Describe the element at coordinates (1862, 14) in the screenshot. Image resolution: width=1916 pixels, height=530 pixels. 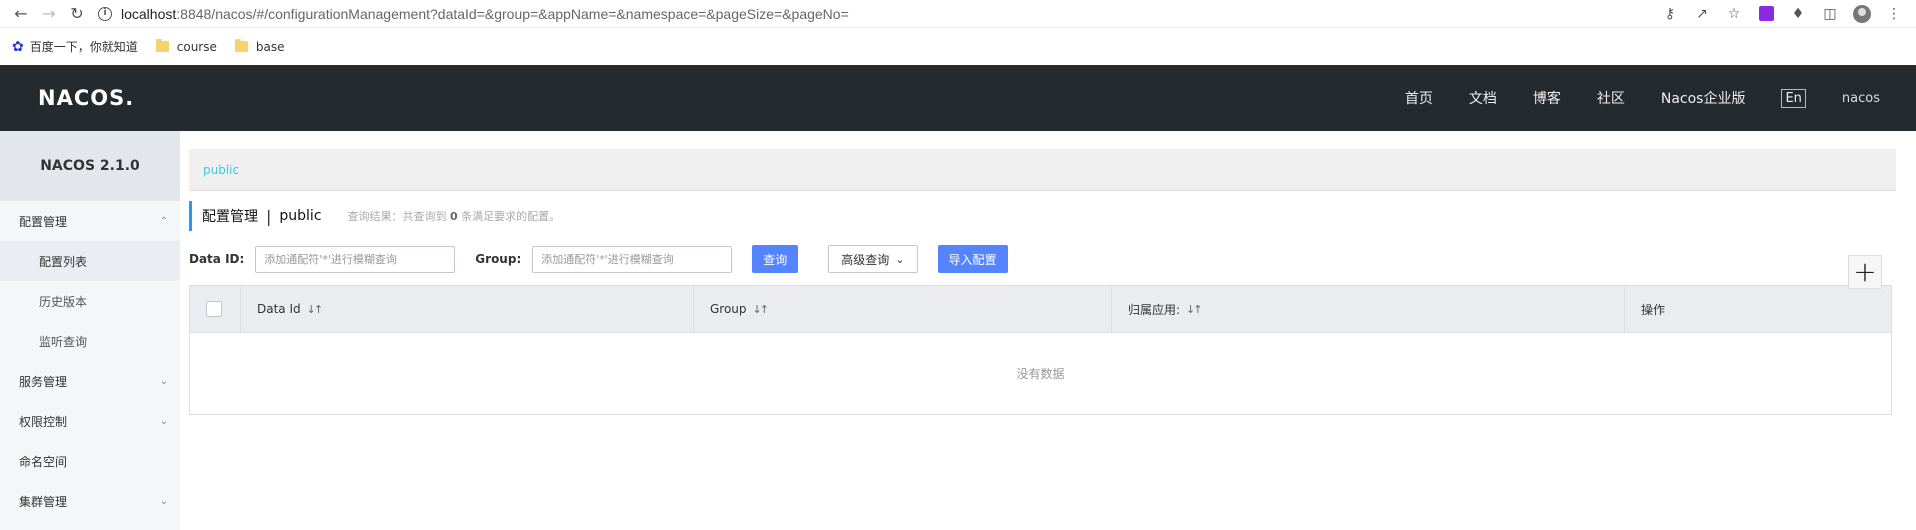
I see `profile-icon` at that location.